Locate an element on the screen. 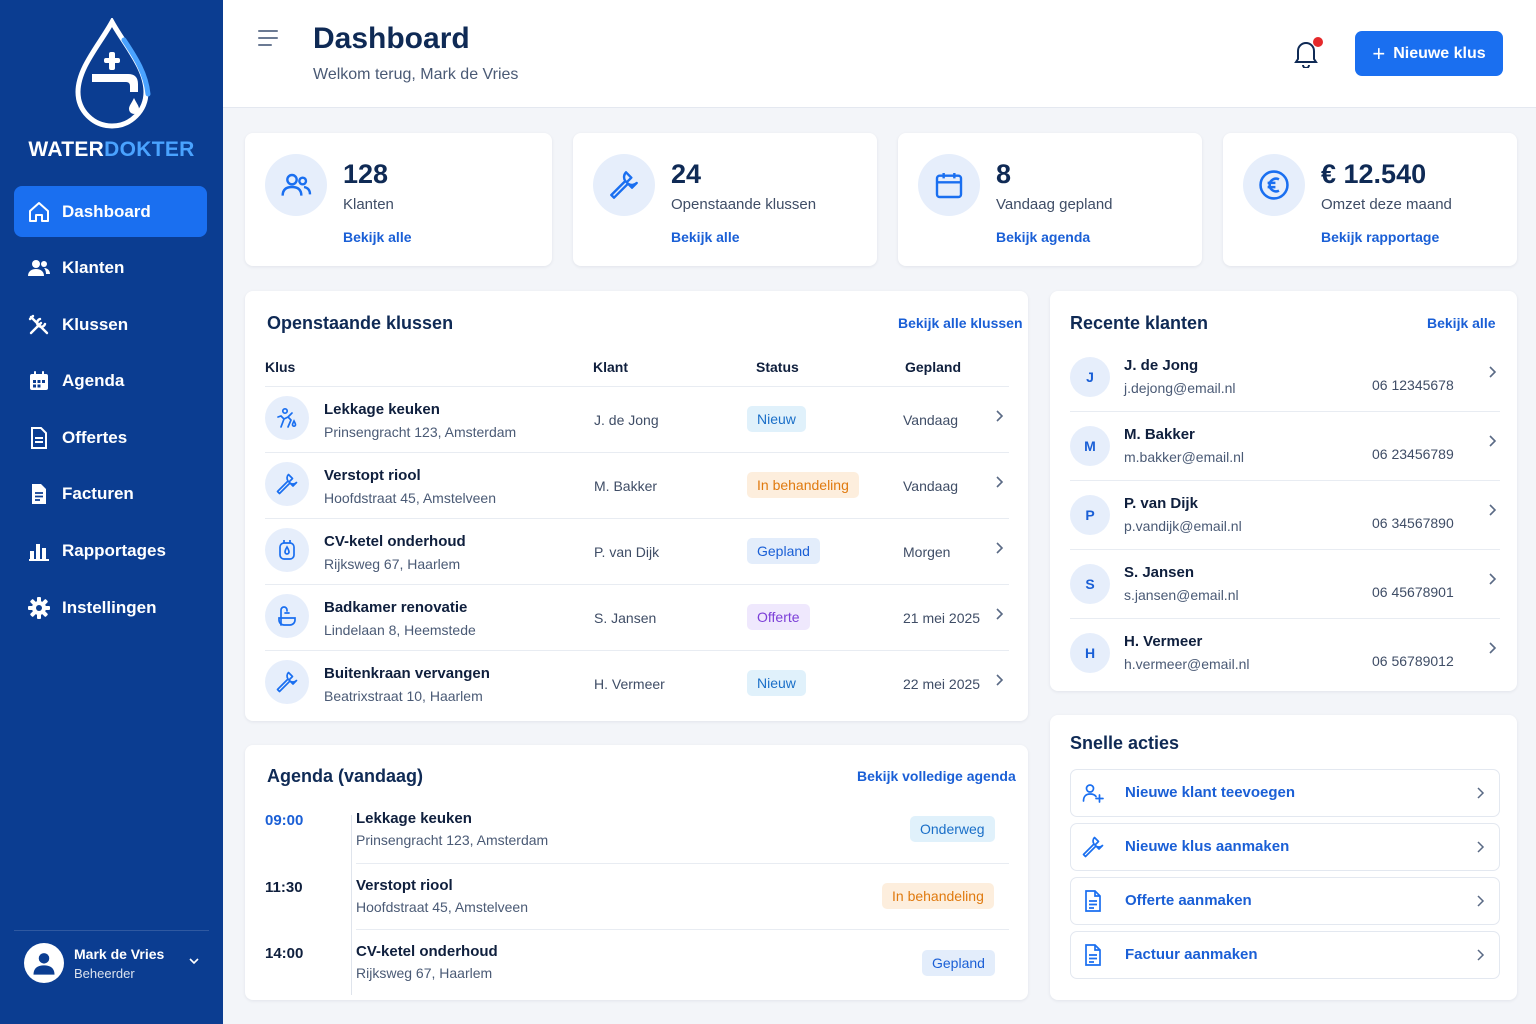  jobs-view-all-link: Bekijk alle klussen is located at coordinates (960, 323).